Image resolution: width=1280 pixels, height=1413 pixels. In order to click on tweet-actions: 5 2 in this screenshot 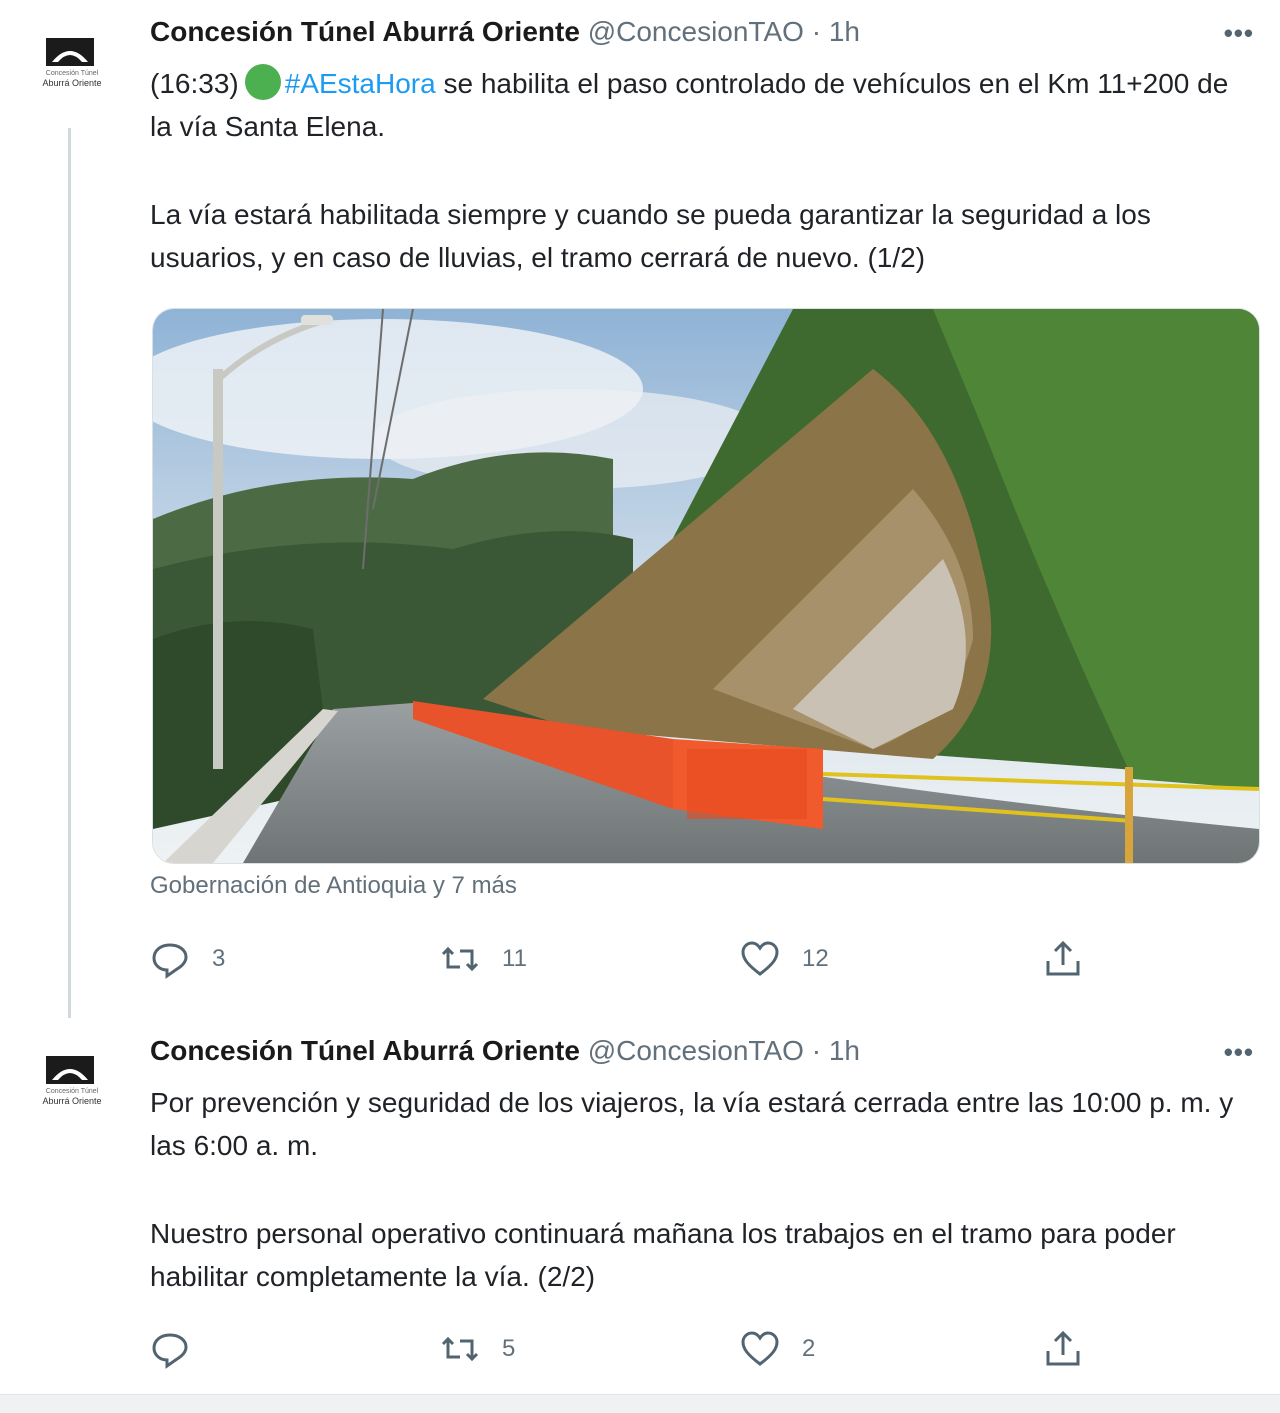, I will do `click(700, 1349)`.